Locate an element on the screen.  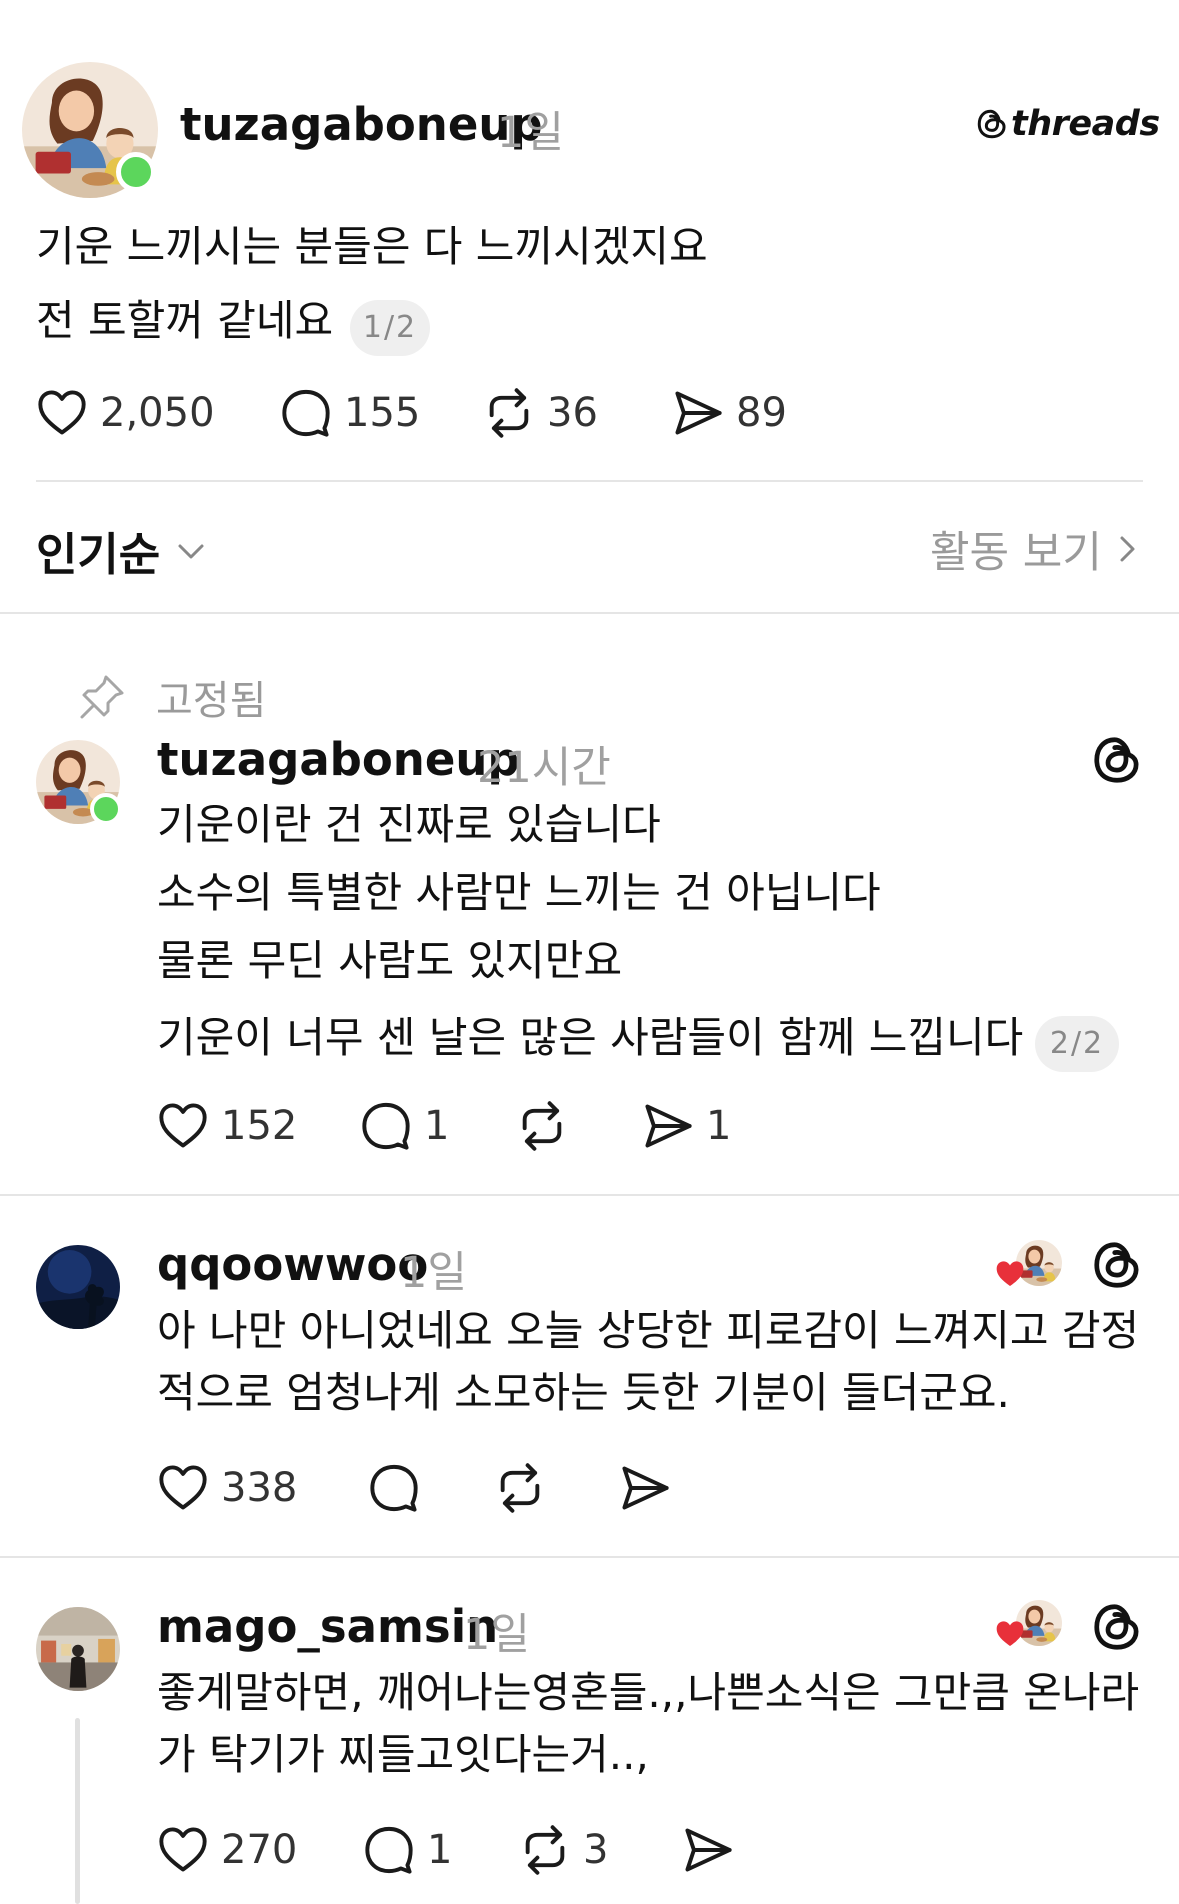
comment-count: 155 is located at coordinates (382, 413).